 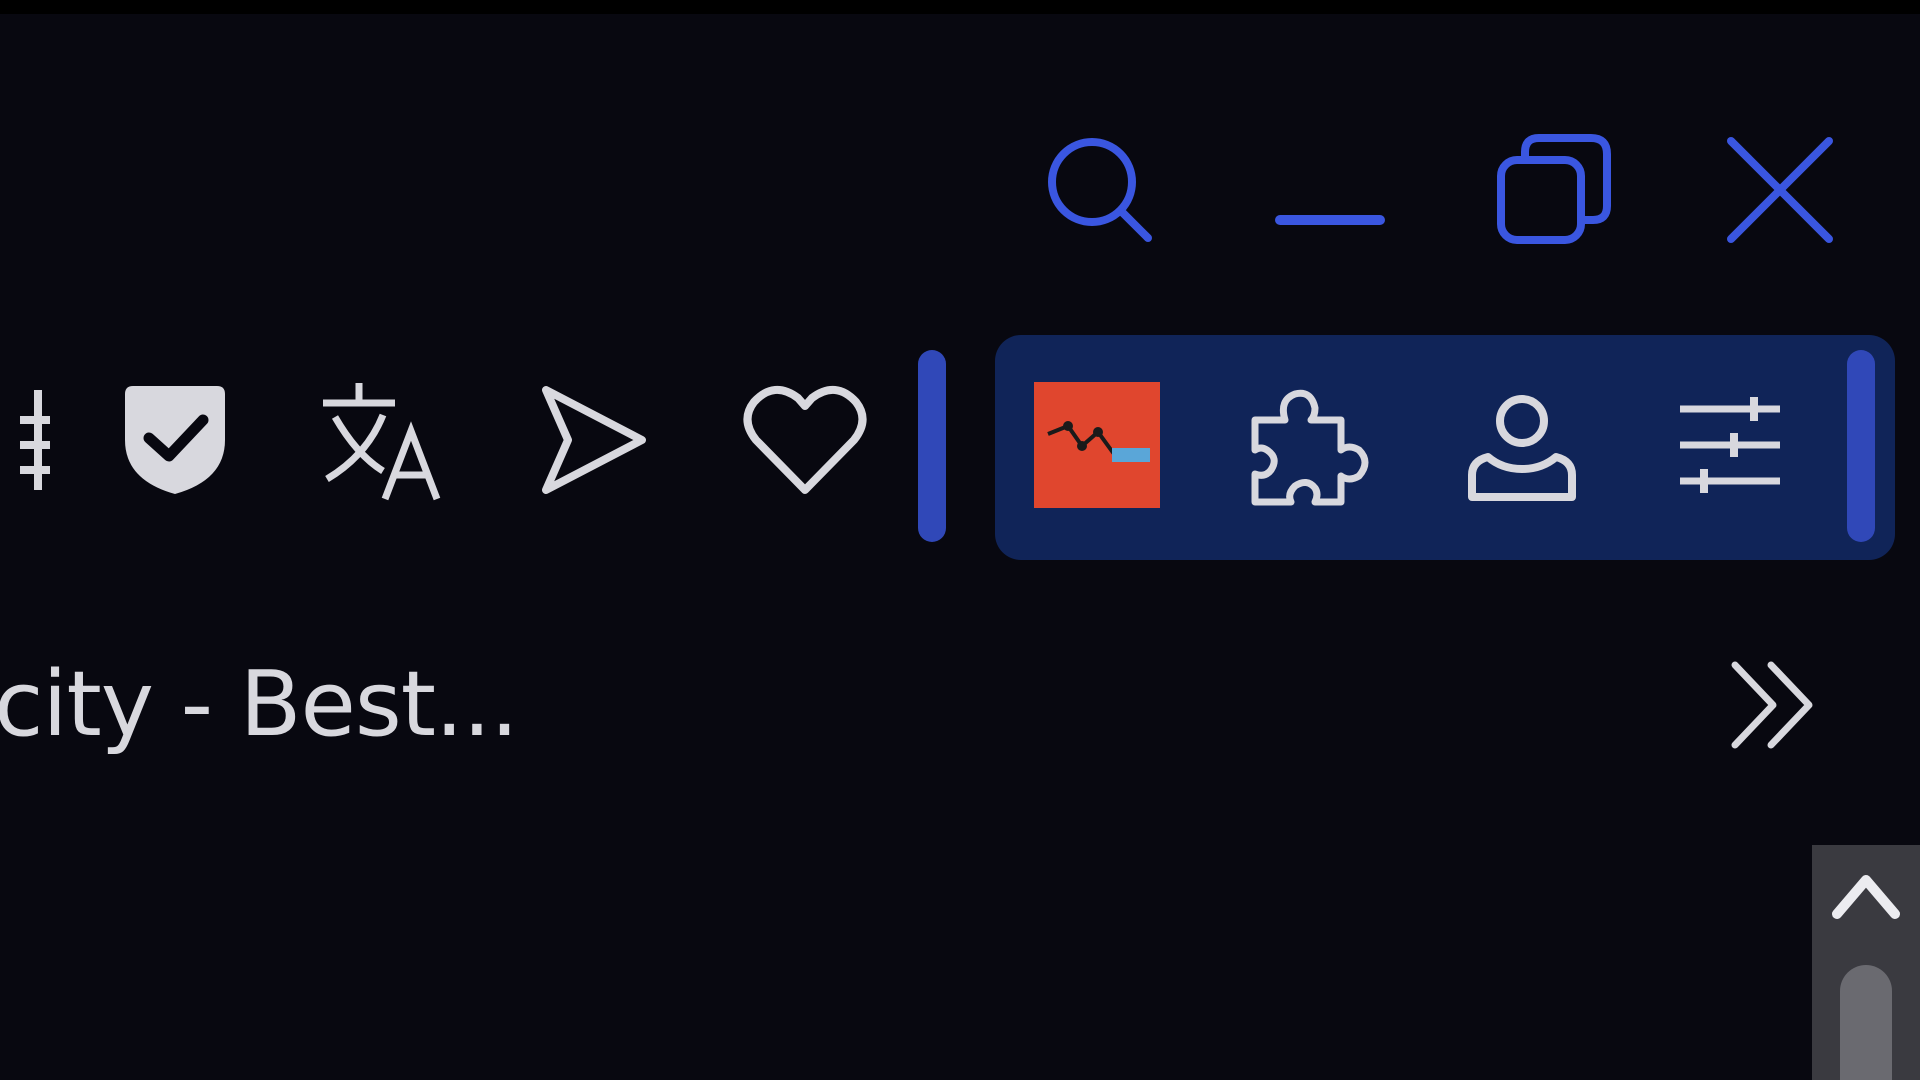 I want to click on close-icon, so click(x=1780, y=190).